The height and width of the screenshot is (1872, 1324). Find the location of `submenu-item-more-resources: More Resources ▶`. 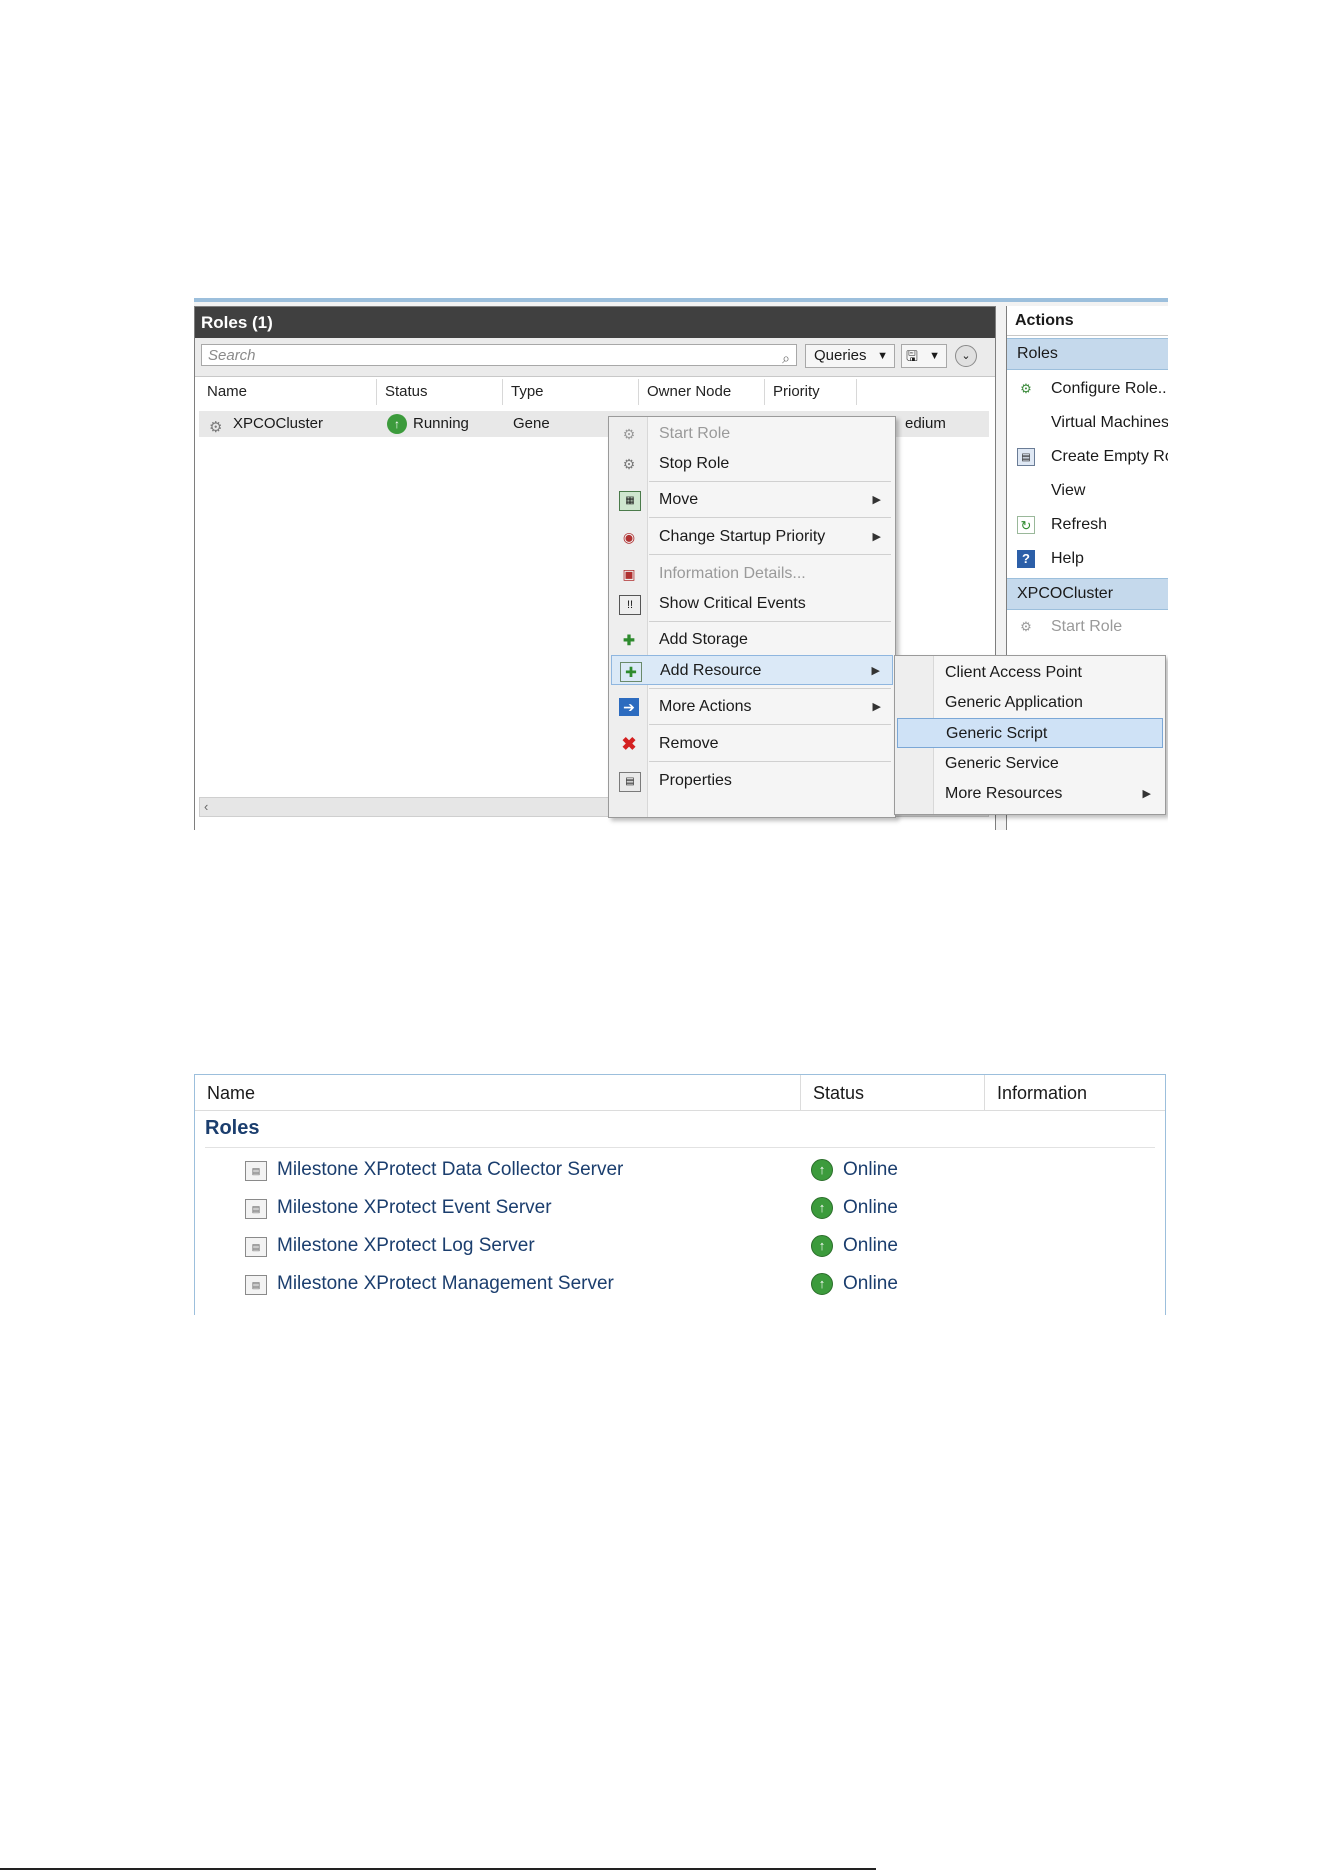

submenu-item-more-resources: More Resources ▶ is located at coordinates (1030, 794).